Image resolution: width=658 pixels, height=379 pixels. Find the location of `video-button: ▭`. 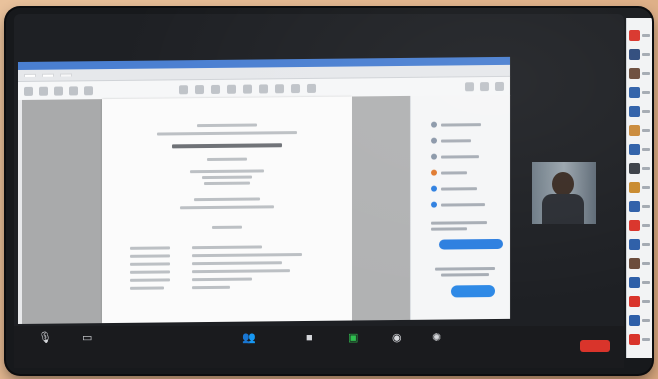

video-button: ▭ is located at coordinates (87, 339).